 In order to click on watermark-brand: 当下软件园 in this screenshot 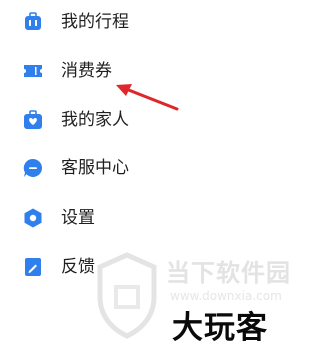, I will do `click(228, 273)`.